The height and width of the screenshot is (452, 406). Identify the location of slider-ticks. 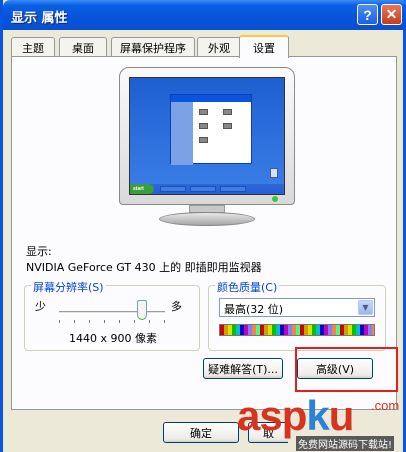
(112, 321).